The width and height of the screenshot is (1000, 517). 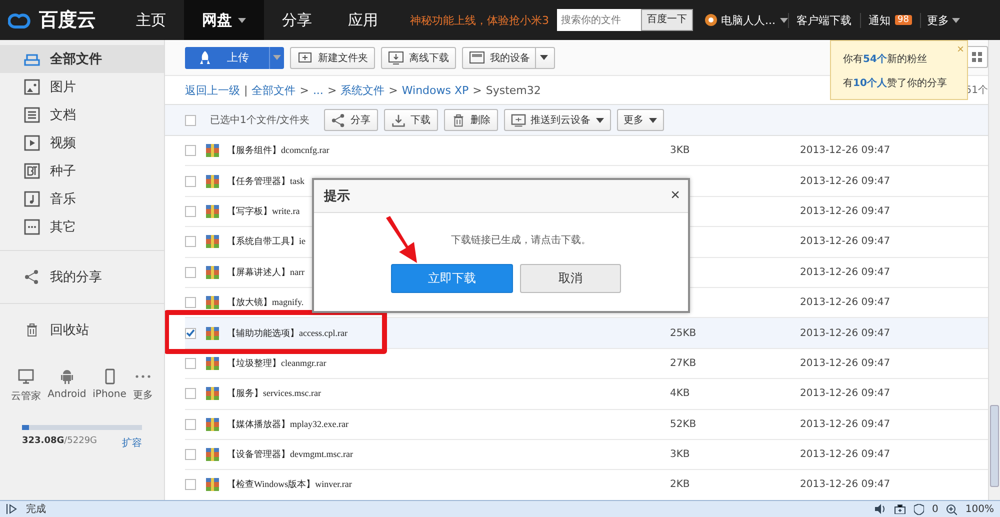 I want to click on sidebar-item: 我的分享, so click(x=82, y=277).